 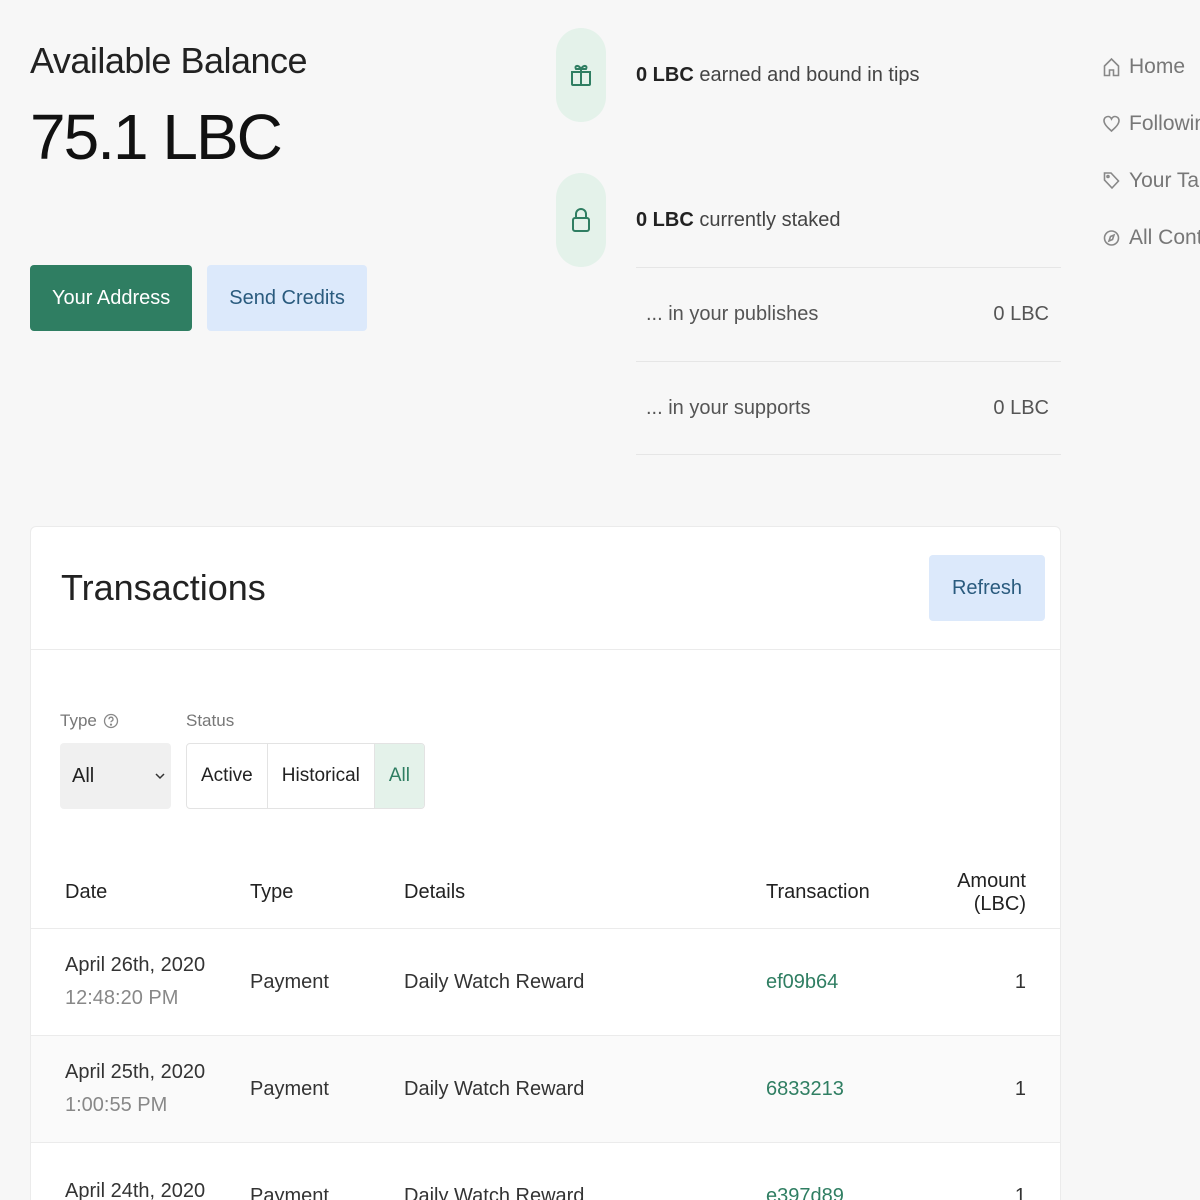 I want to click on sidebar-item-label: Following, so click(x=1164, y=123).